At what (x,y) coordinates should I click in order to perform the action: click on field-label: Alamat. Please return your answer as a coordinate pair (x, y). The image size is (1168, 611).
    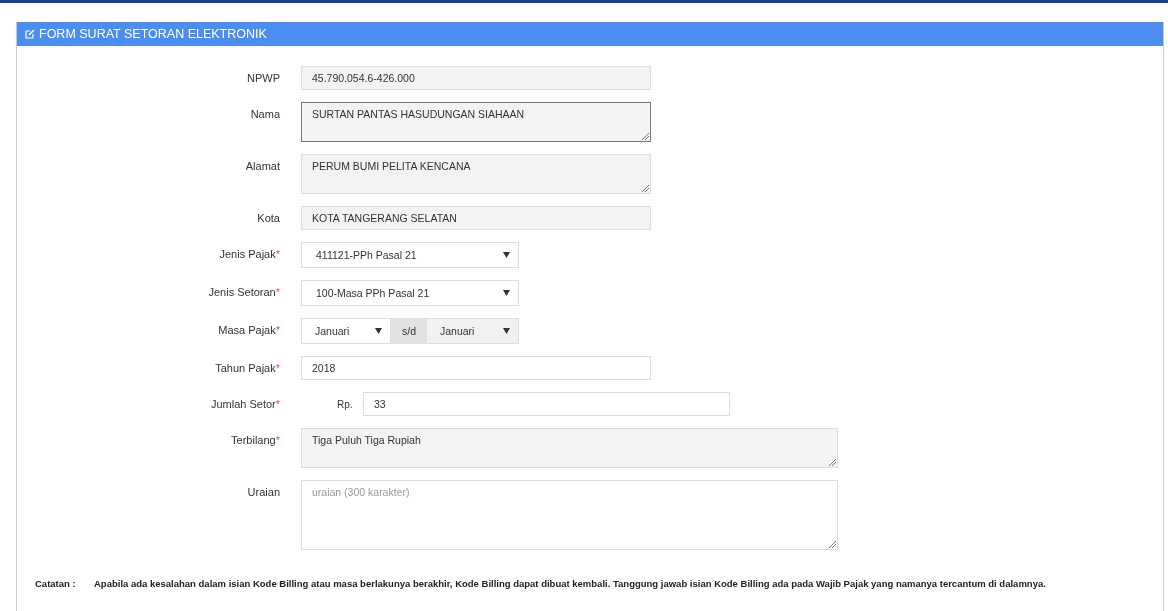
    Looking at the image, I should click on (262, 166).